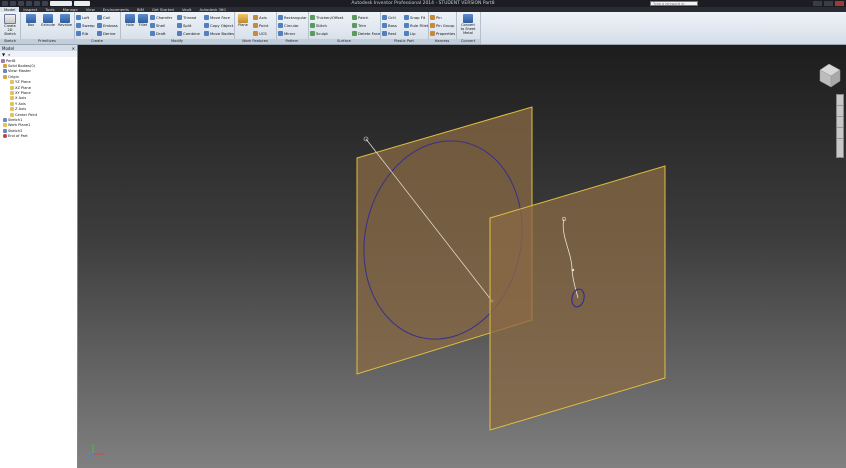  I want to click on thread-button: Thread, so click(188, 17).